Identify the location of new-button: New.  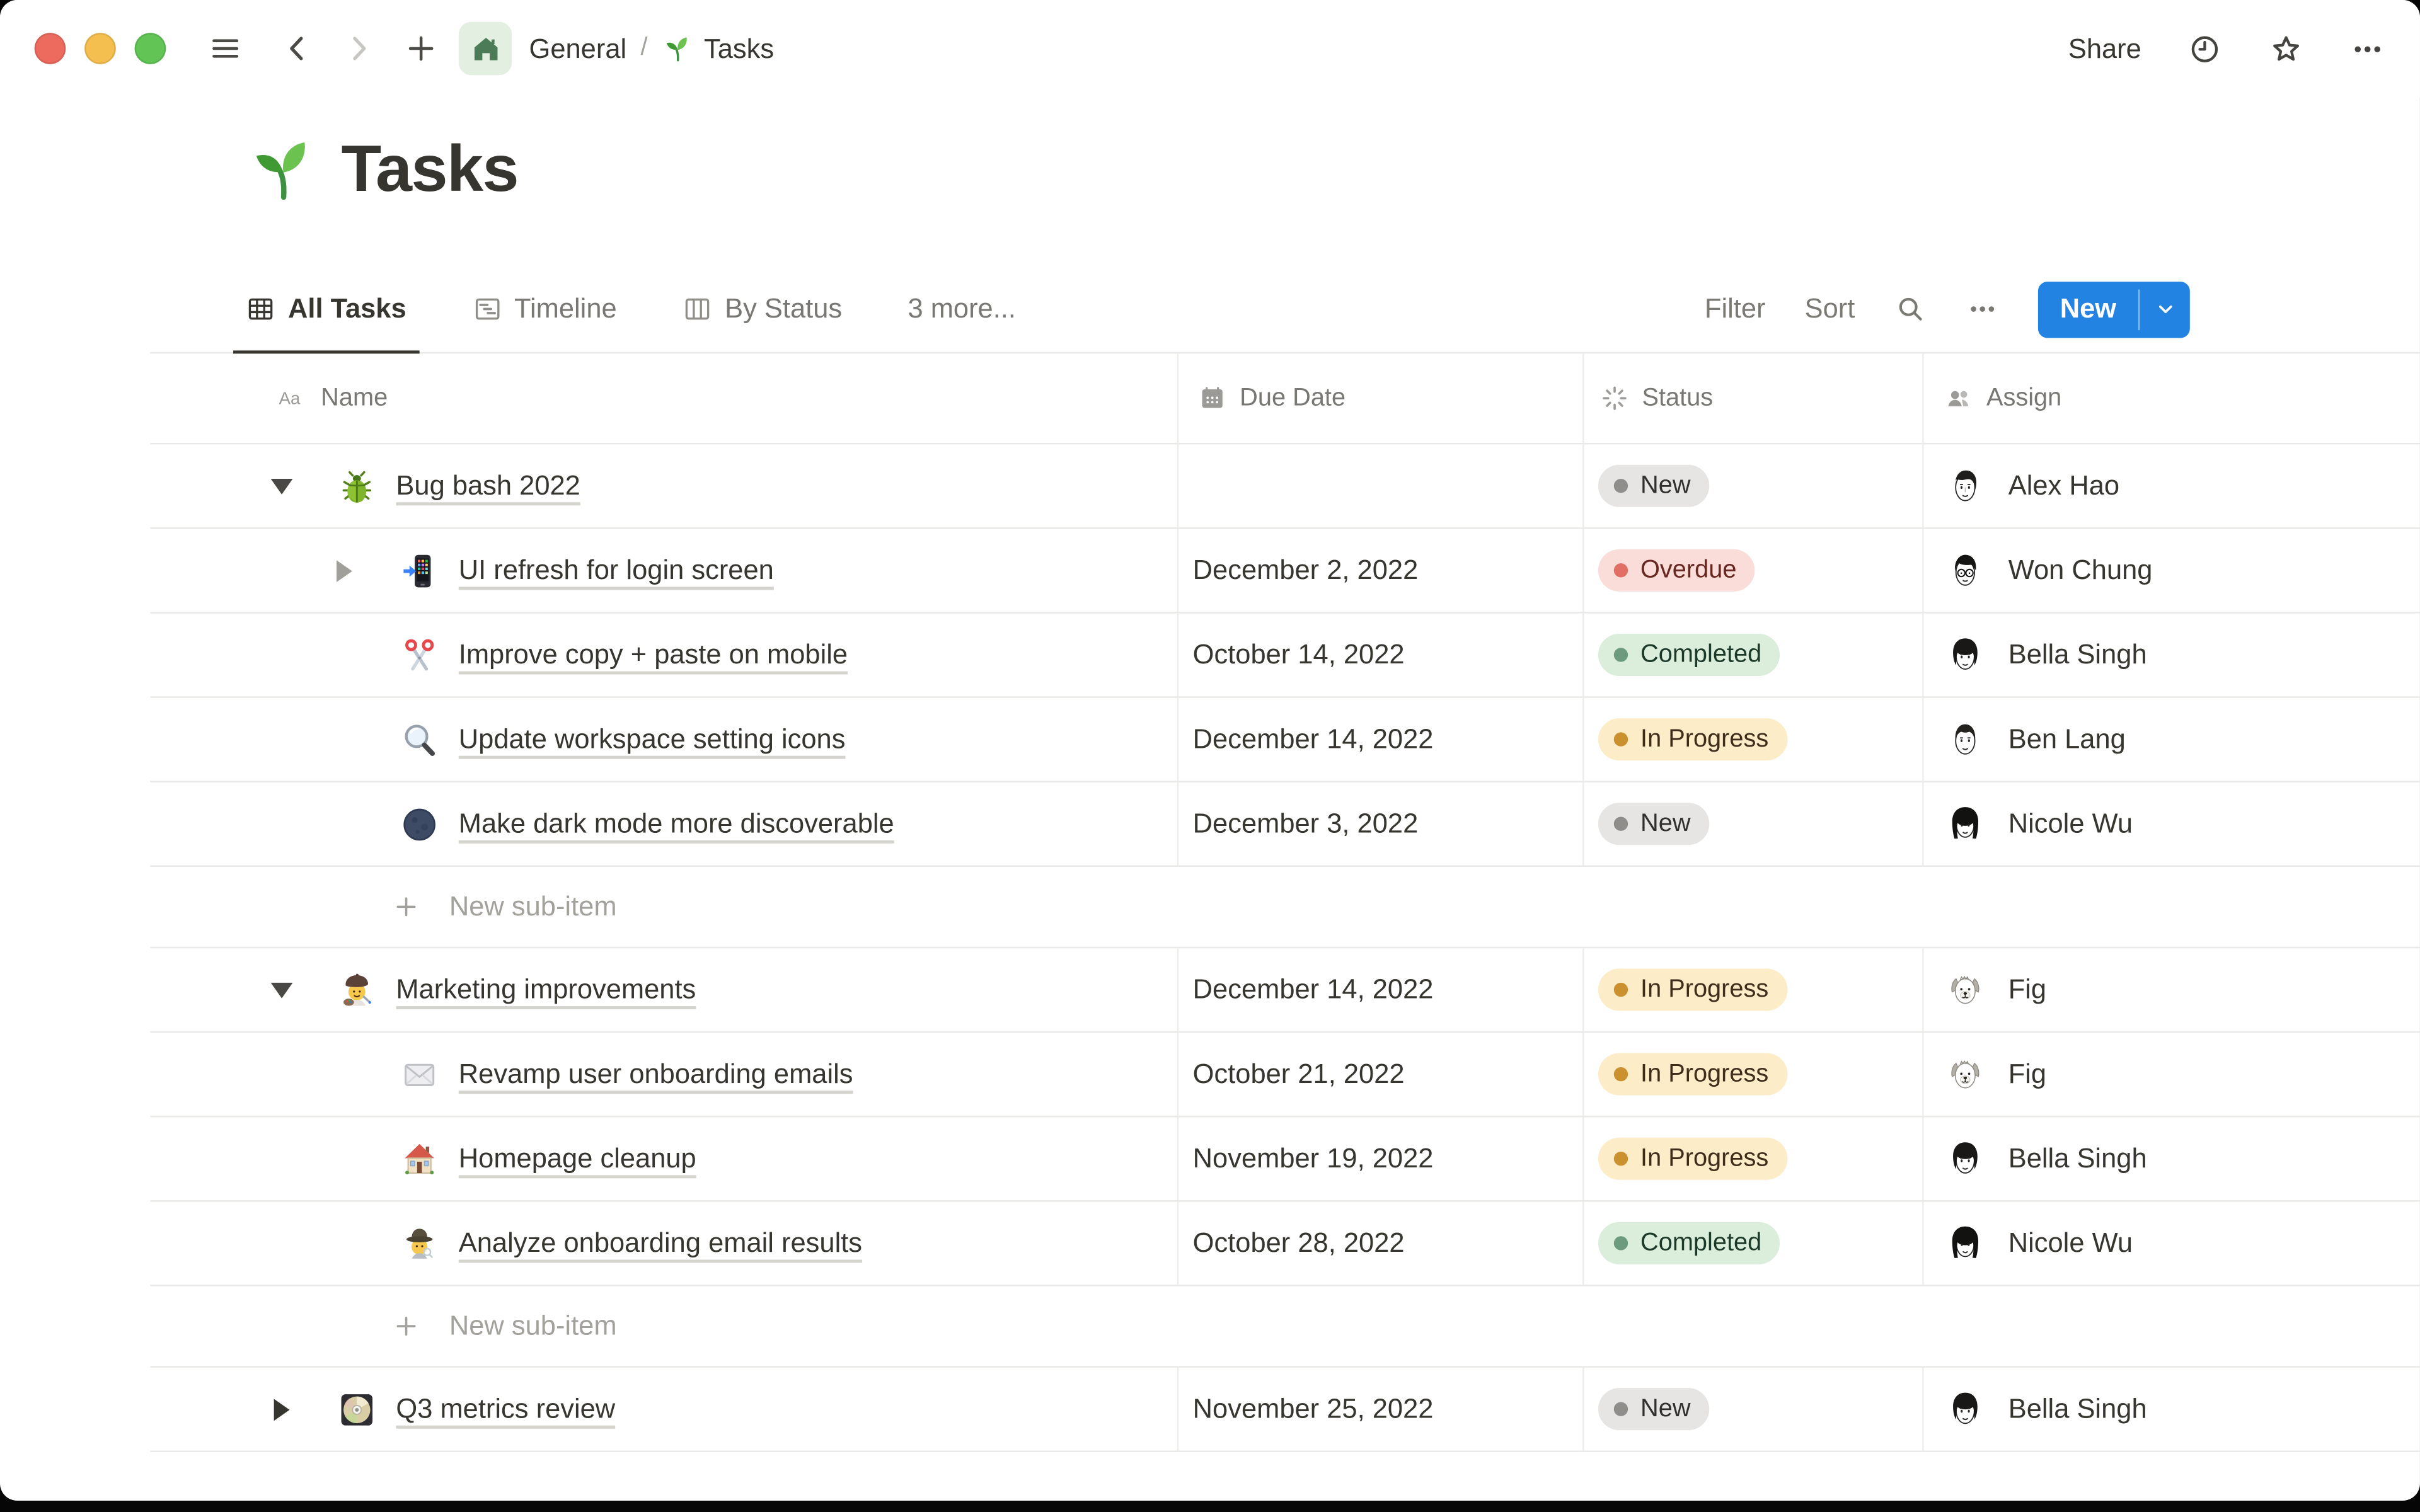
(2114, 309).